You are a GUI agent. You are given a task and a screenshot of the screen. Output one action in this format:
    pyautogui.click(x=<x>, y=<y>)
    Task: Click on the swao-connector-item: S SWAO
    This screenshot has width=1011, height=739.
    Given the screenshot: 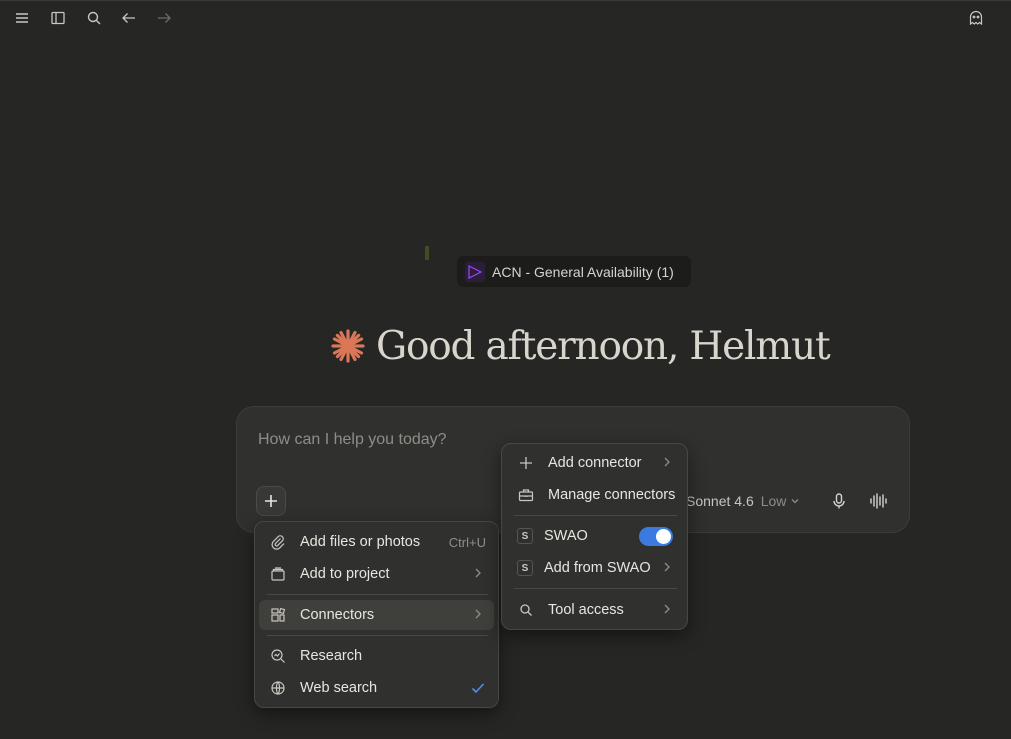 What is the action you would take?
    pyautogui.click(x=594, y=536)
    